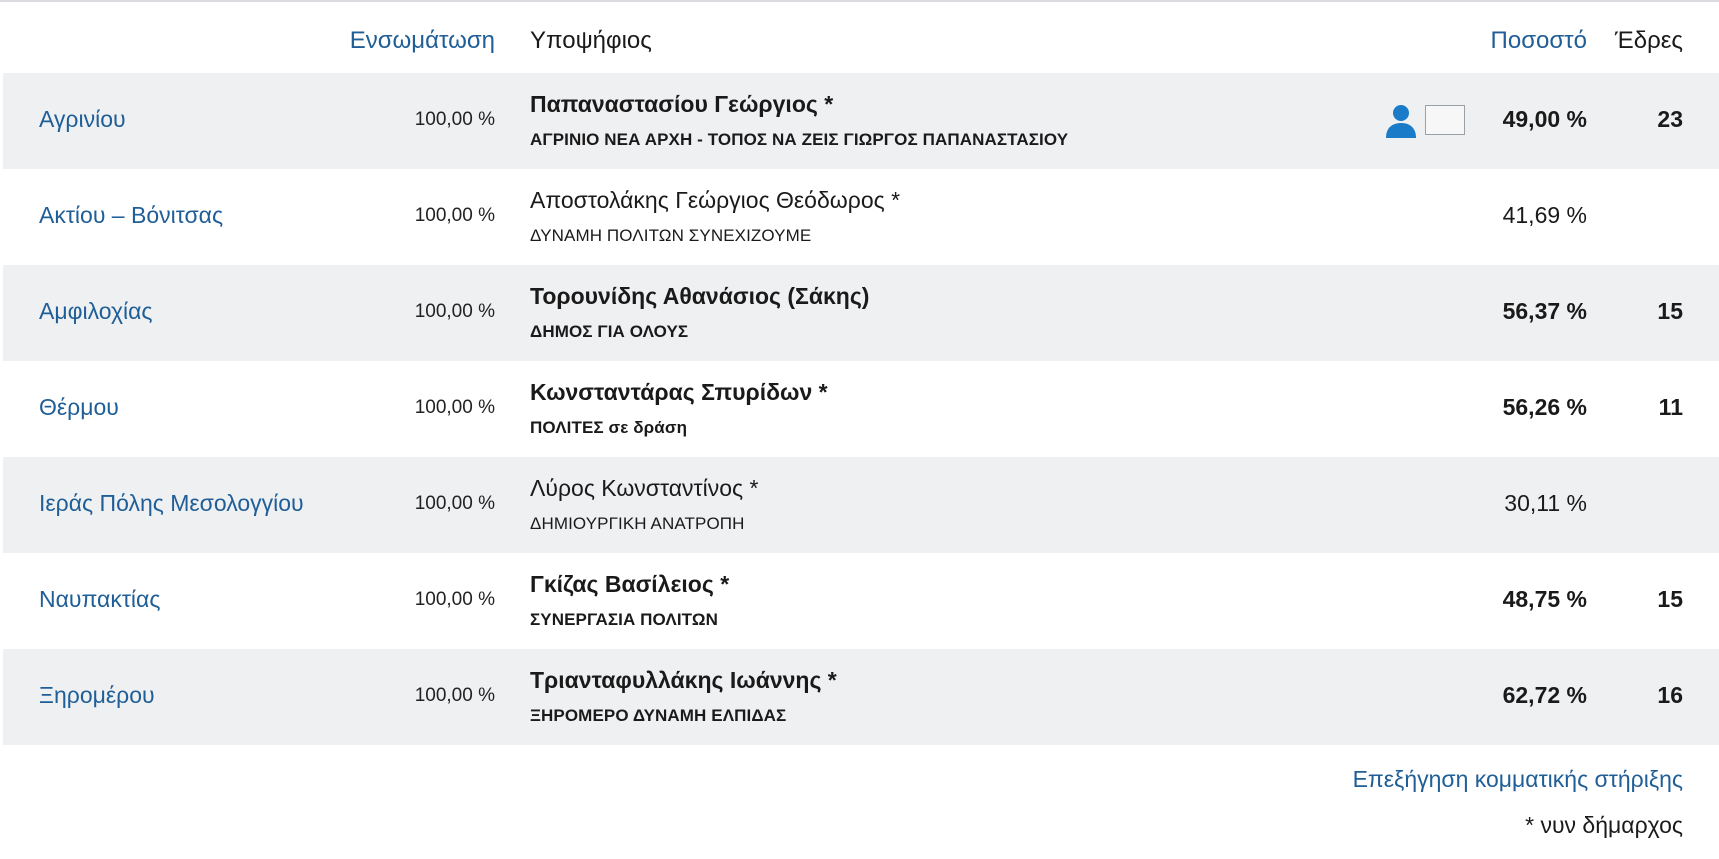 The width and height of the screenshot is (1719, 859). What do you see at coordinates (861, 38) in the screenshot?
I see `table-header: Ενσωμάτωση Υποψήφιος Ποσοστό Έδρες` at bounding box center [861, 38].